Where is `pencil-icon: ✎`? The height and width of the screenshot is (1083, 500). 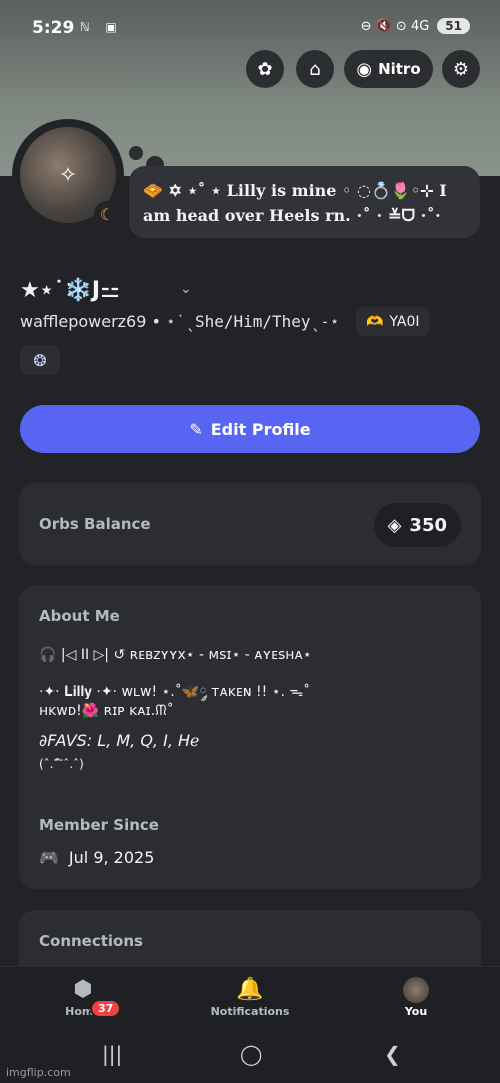
pencil-icon: ✎ is located at coordinates (196, 429).